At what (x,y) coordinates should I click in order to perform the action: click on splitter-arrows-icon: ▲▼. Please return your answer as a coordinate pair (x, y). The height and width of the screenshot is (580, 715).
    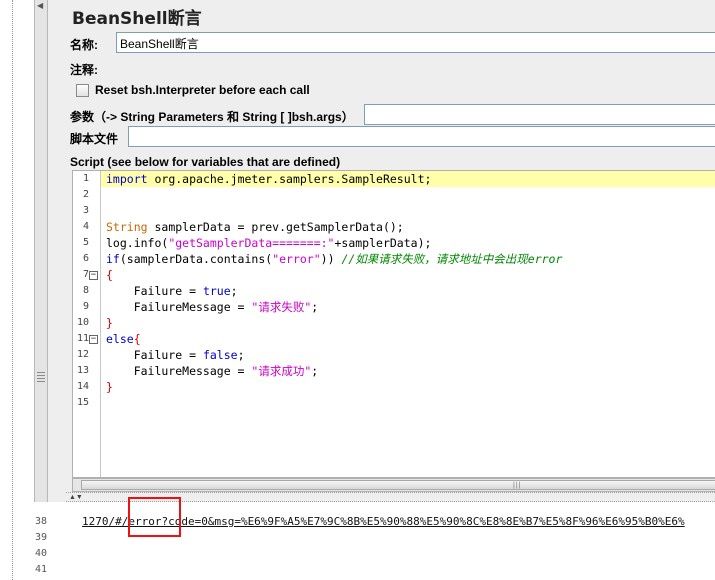
    Looking at the image, I should click on (76, 497).